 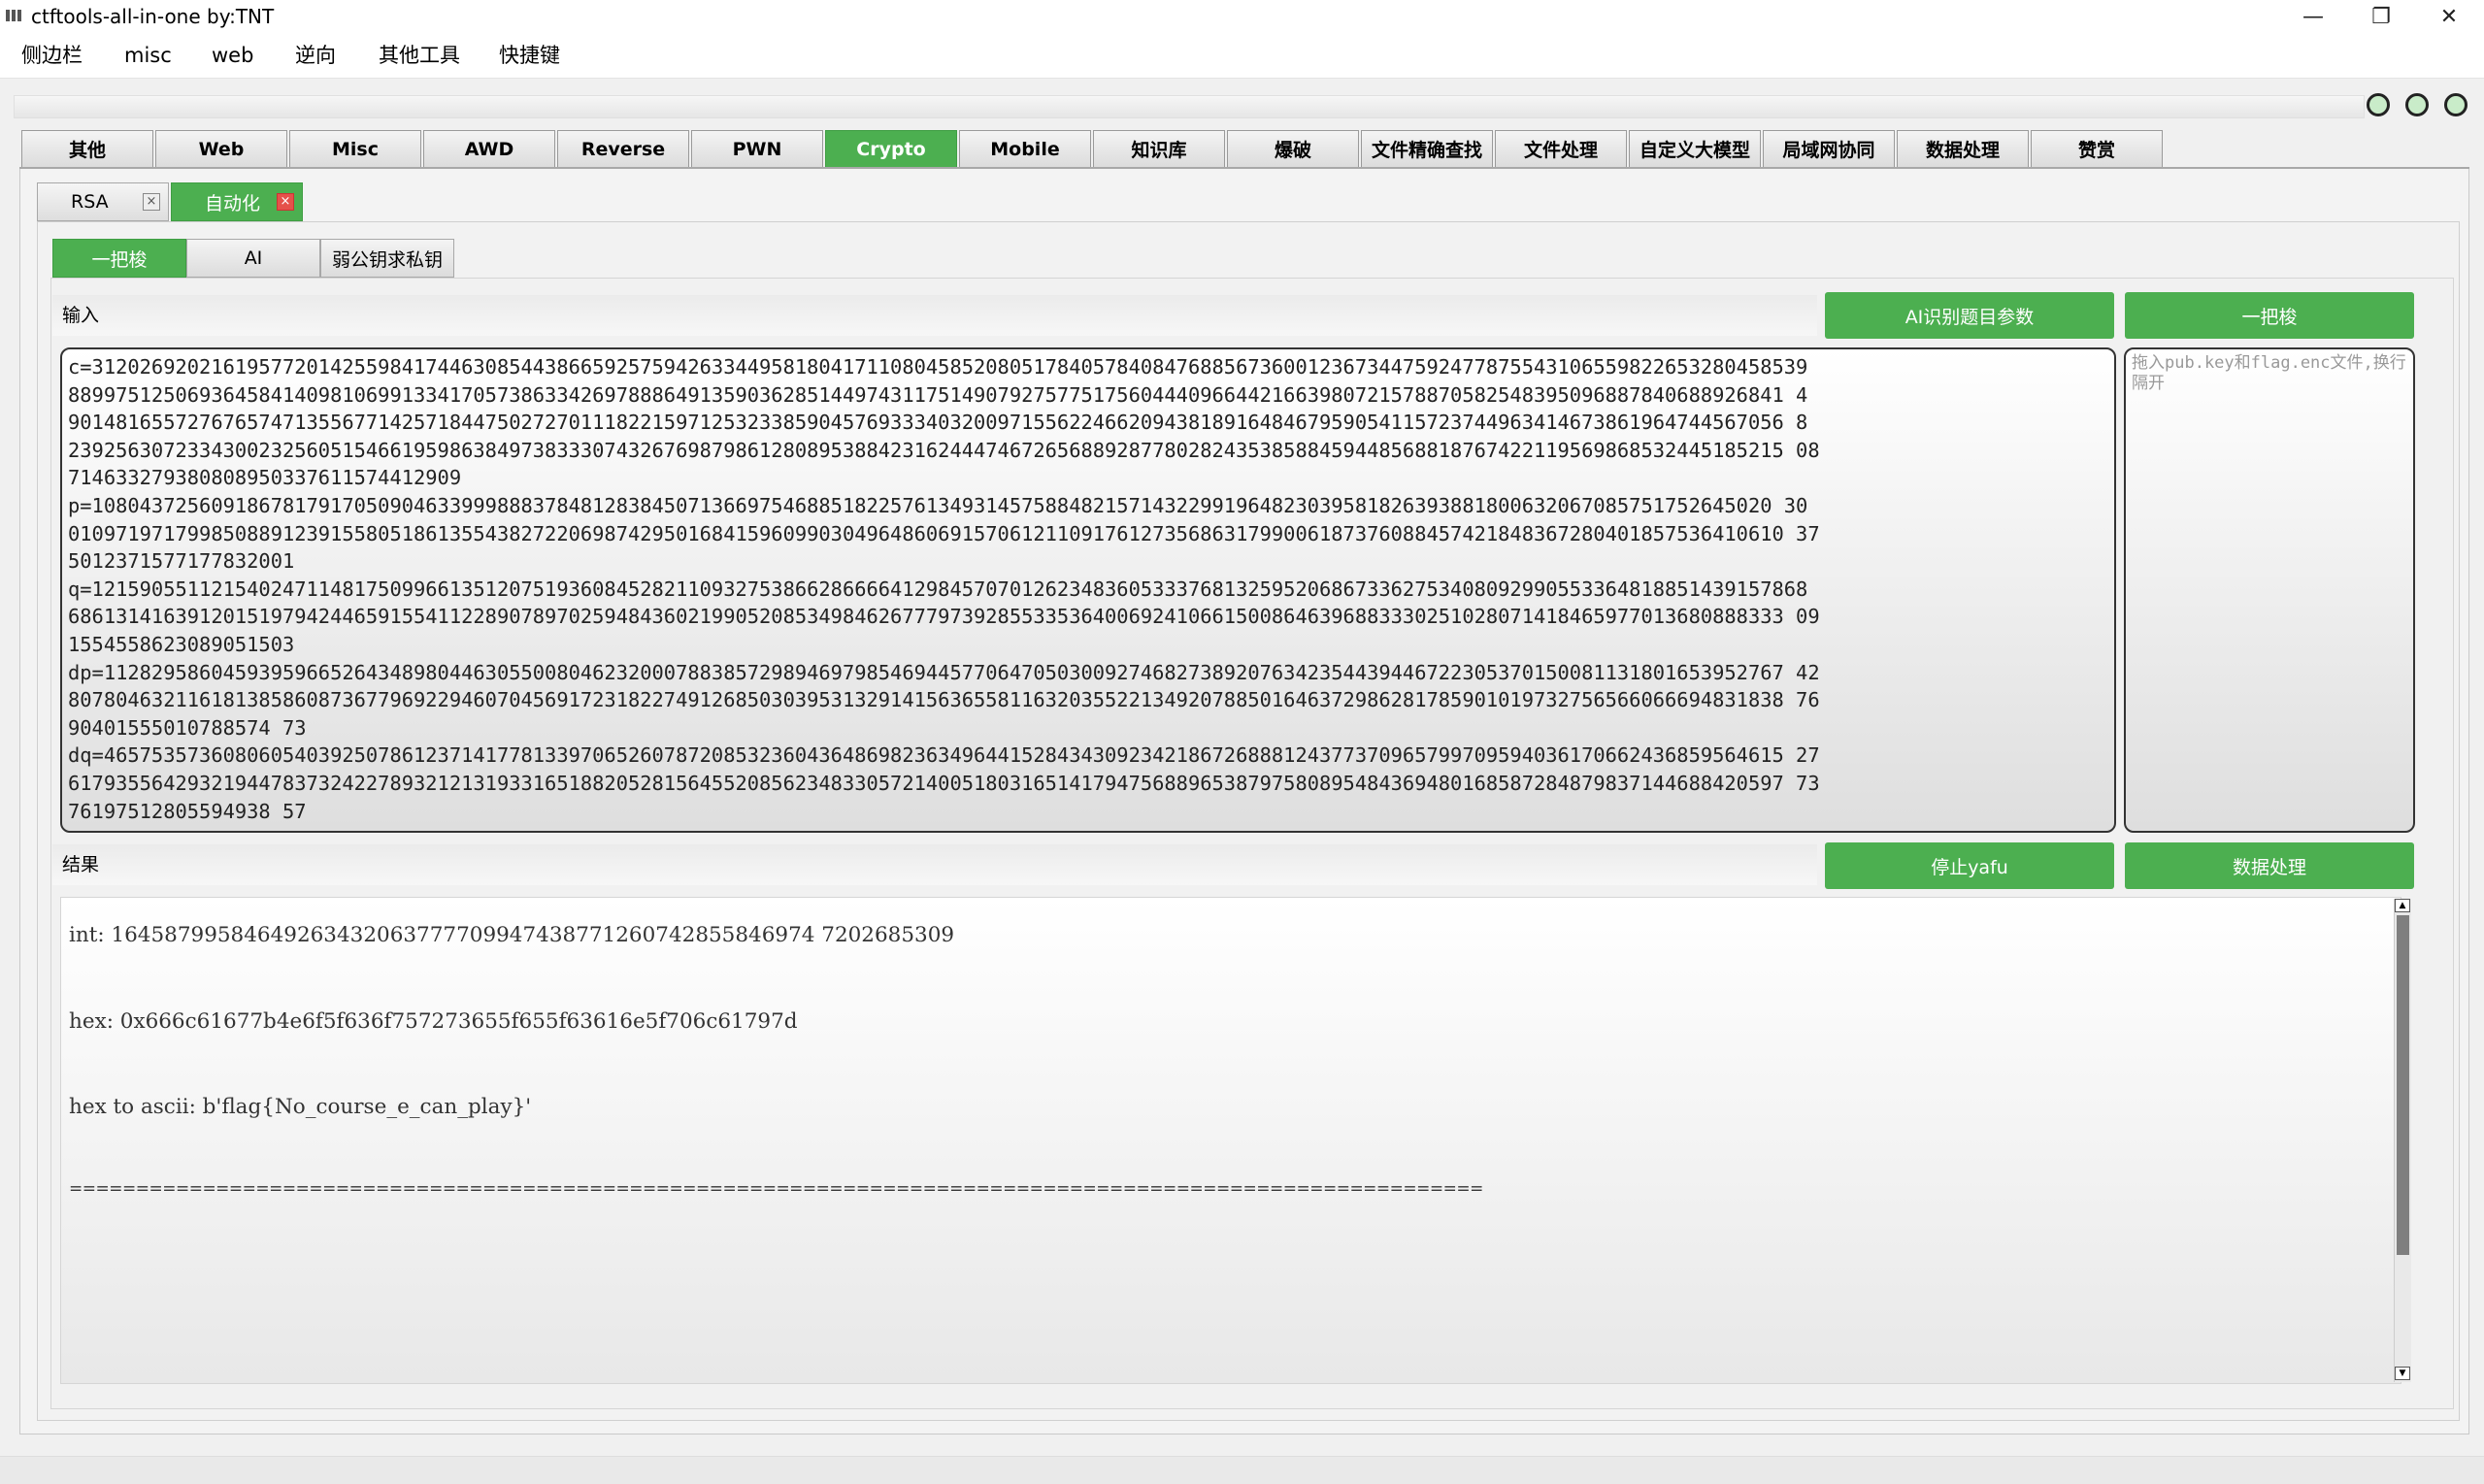 I want to click on menu-web: web, so click(x=232, y=55).